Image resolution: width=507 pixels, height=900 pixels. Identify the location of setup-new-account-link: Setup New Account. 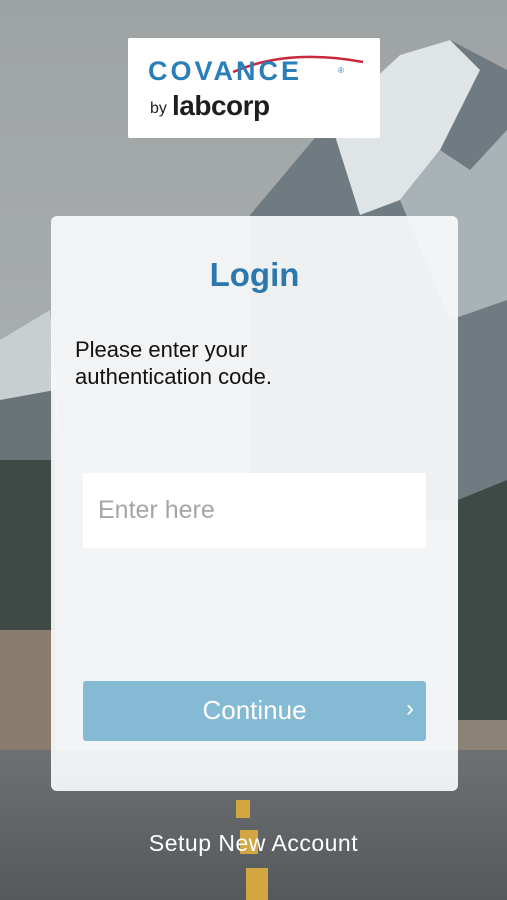
(253, 843).